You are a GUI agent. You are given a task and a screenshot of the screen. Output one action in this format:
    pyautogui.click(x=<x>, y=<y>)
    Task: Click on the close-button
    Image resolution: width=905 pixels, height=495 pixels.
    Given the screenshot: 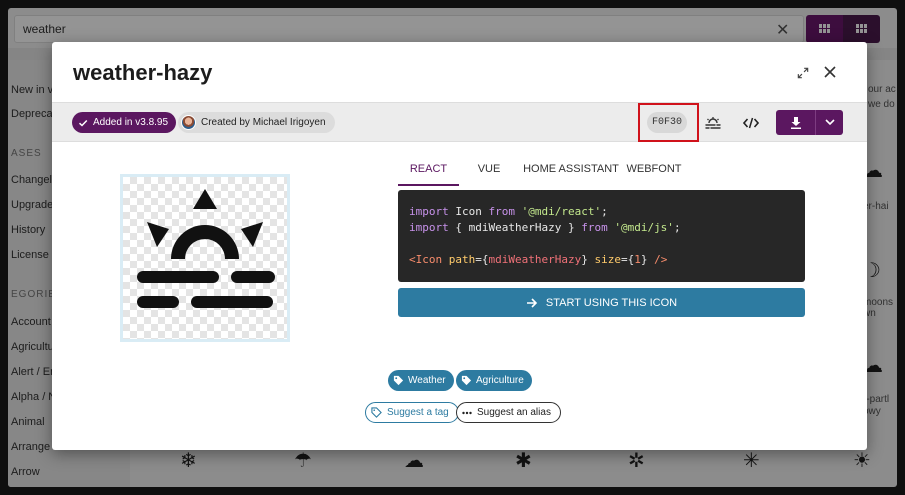 What is the action you would take?
    pyautogui.click(x=830, y=72)
    